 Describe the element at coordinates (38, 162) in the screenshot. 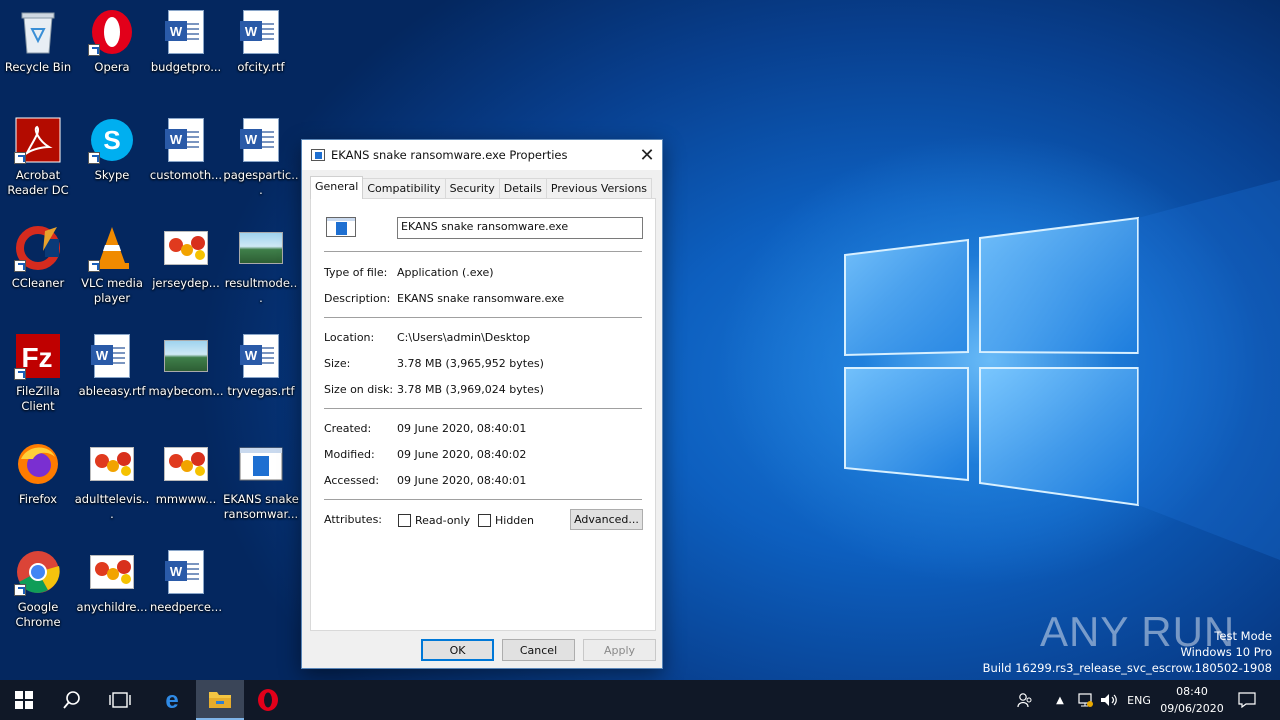

I see `desktop-icon-acrobat: Acrobat Reader DC` at that location.